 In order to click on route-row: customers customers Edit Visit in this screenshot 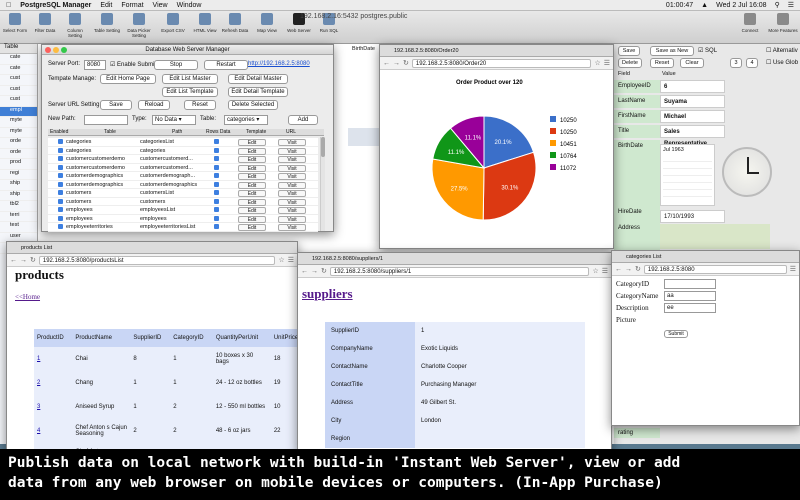, I will do `click(183, 201)`.